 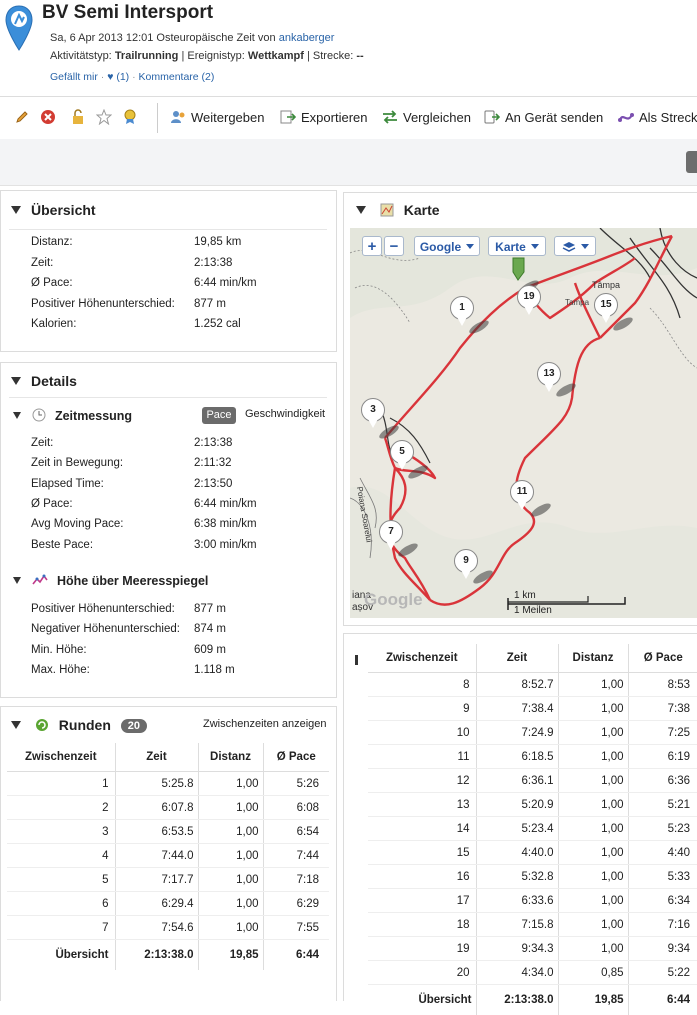 I want to click on elevation-title: Höhe über Meeresspiegel, so click(x=132, y=581).